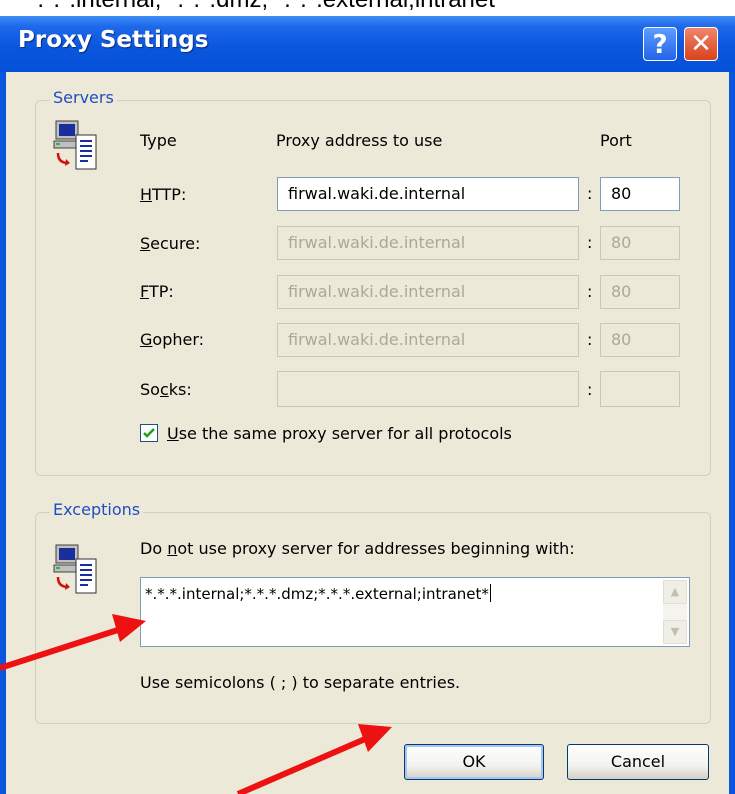 This screenshot has height=794, width=735. I want to click on gopher-port-input: 80, so click(640, 340).